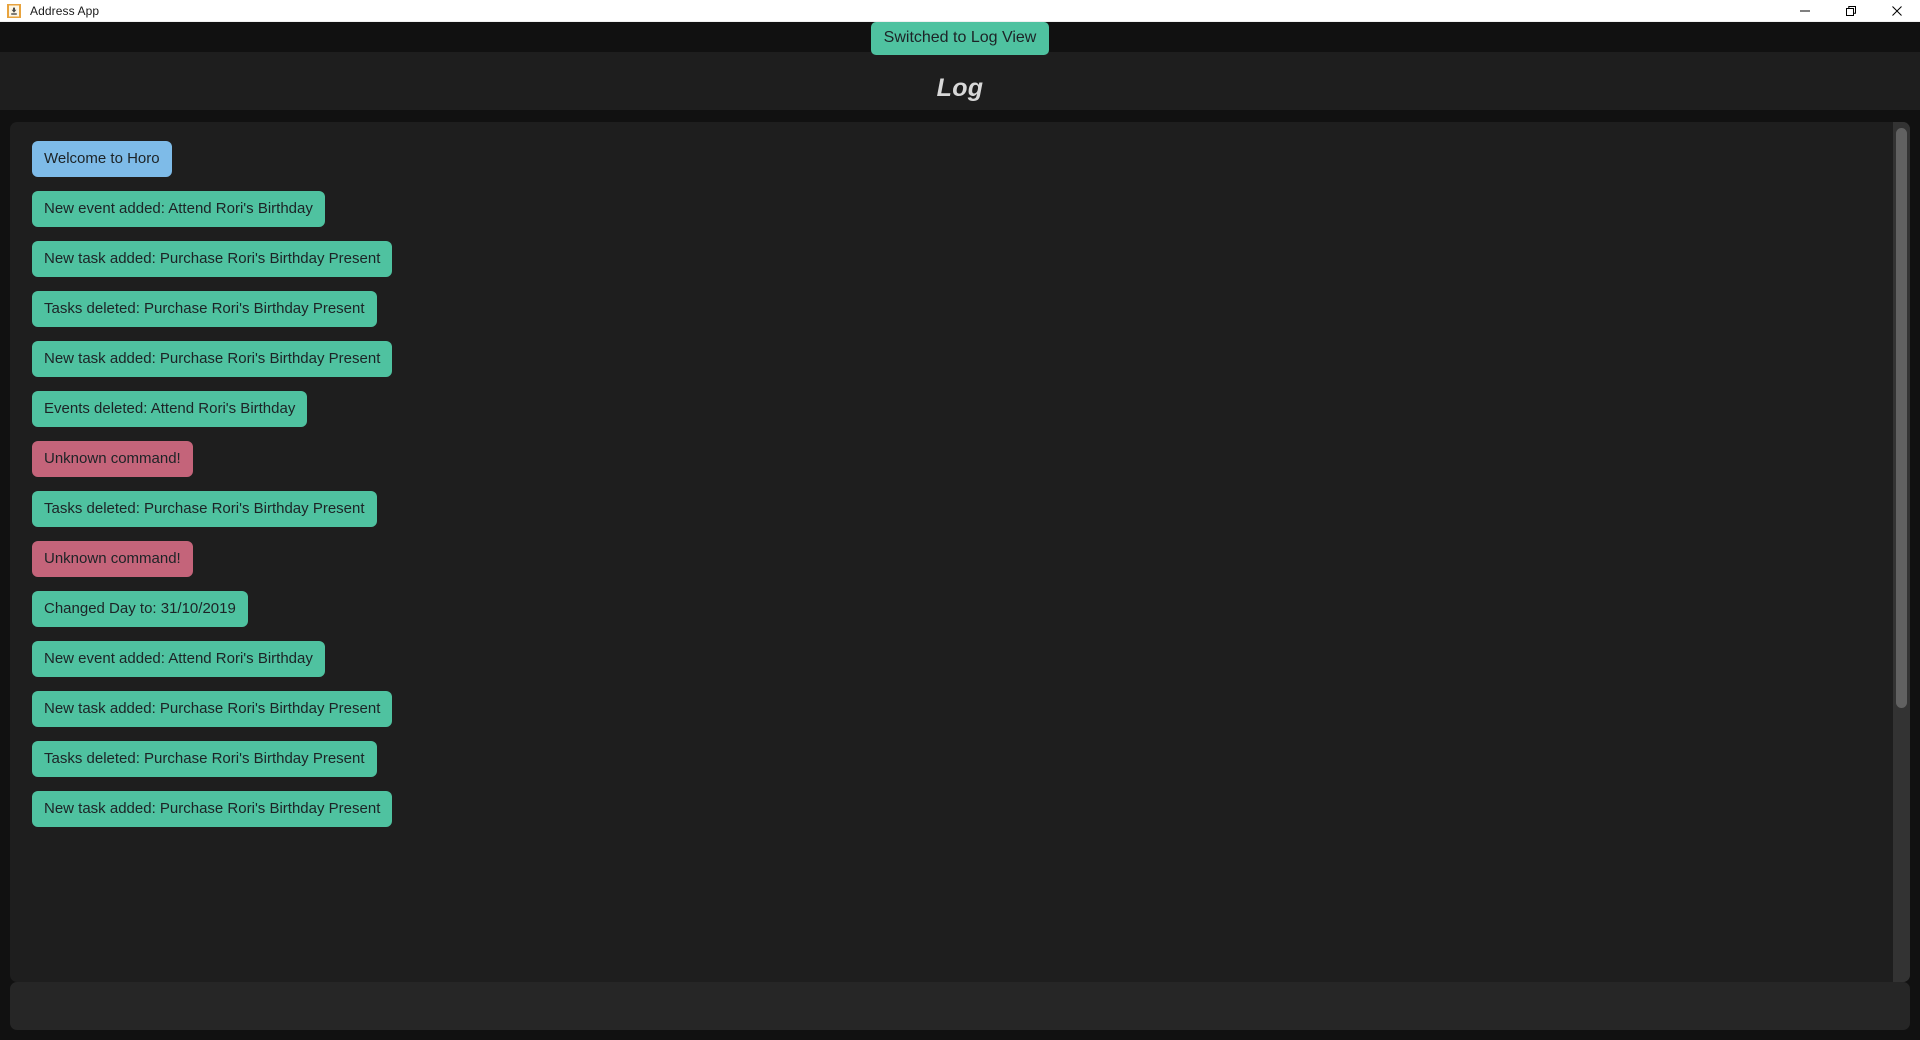 The height and width of the screenshot is (1040, 1920). Describe the element at coordinates (14, 10) in the screenshot. I see `app-icon` at that location.